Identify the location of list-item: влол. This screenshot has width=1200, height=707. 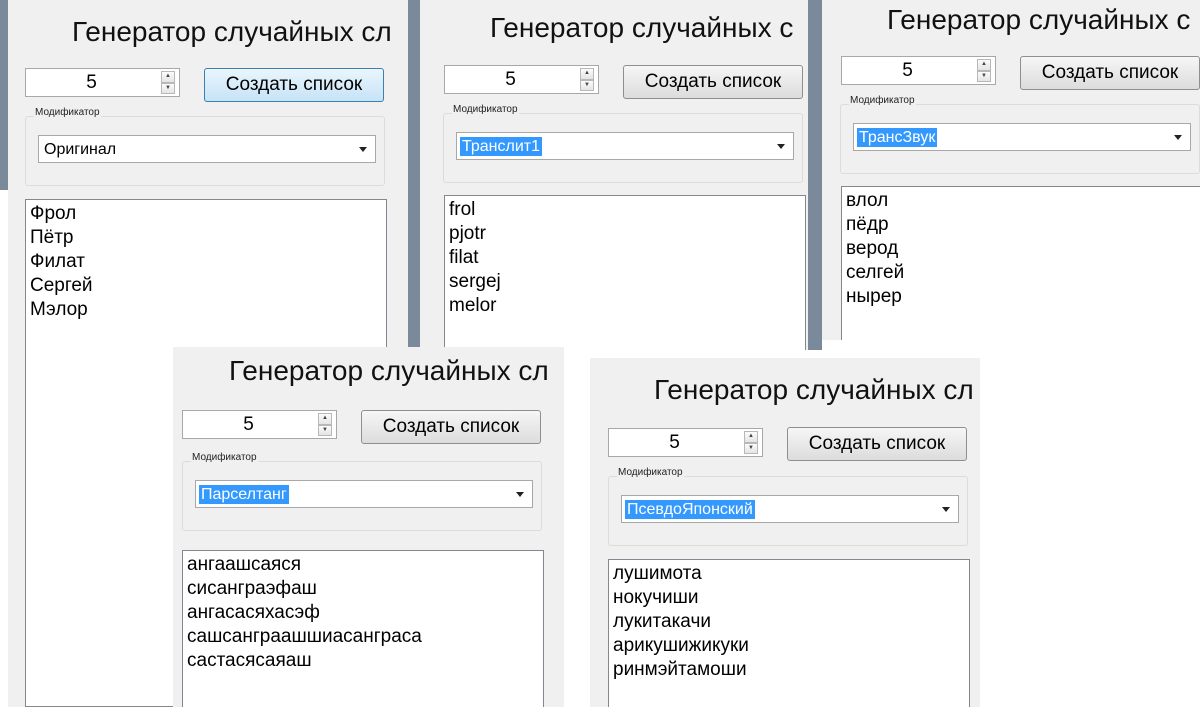
(867, 200).